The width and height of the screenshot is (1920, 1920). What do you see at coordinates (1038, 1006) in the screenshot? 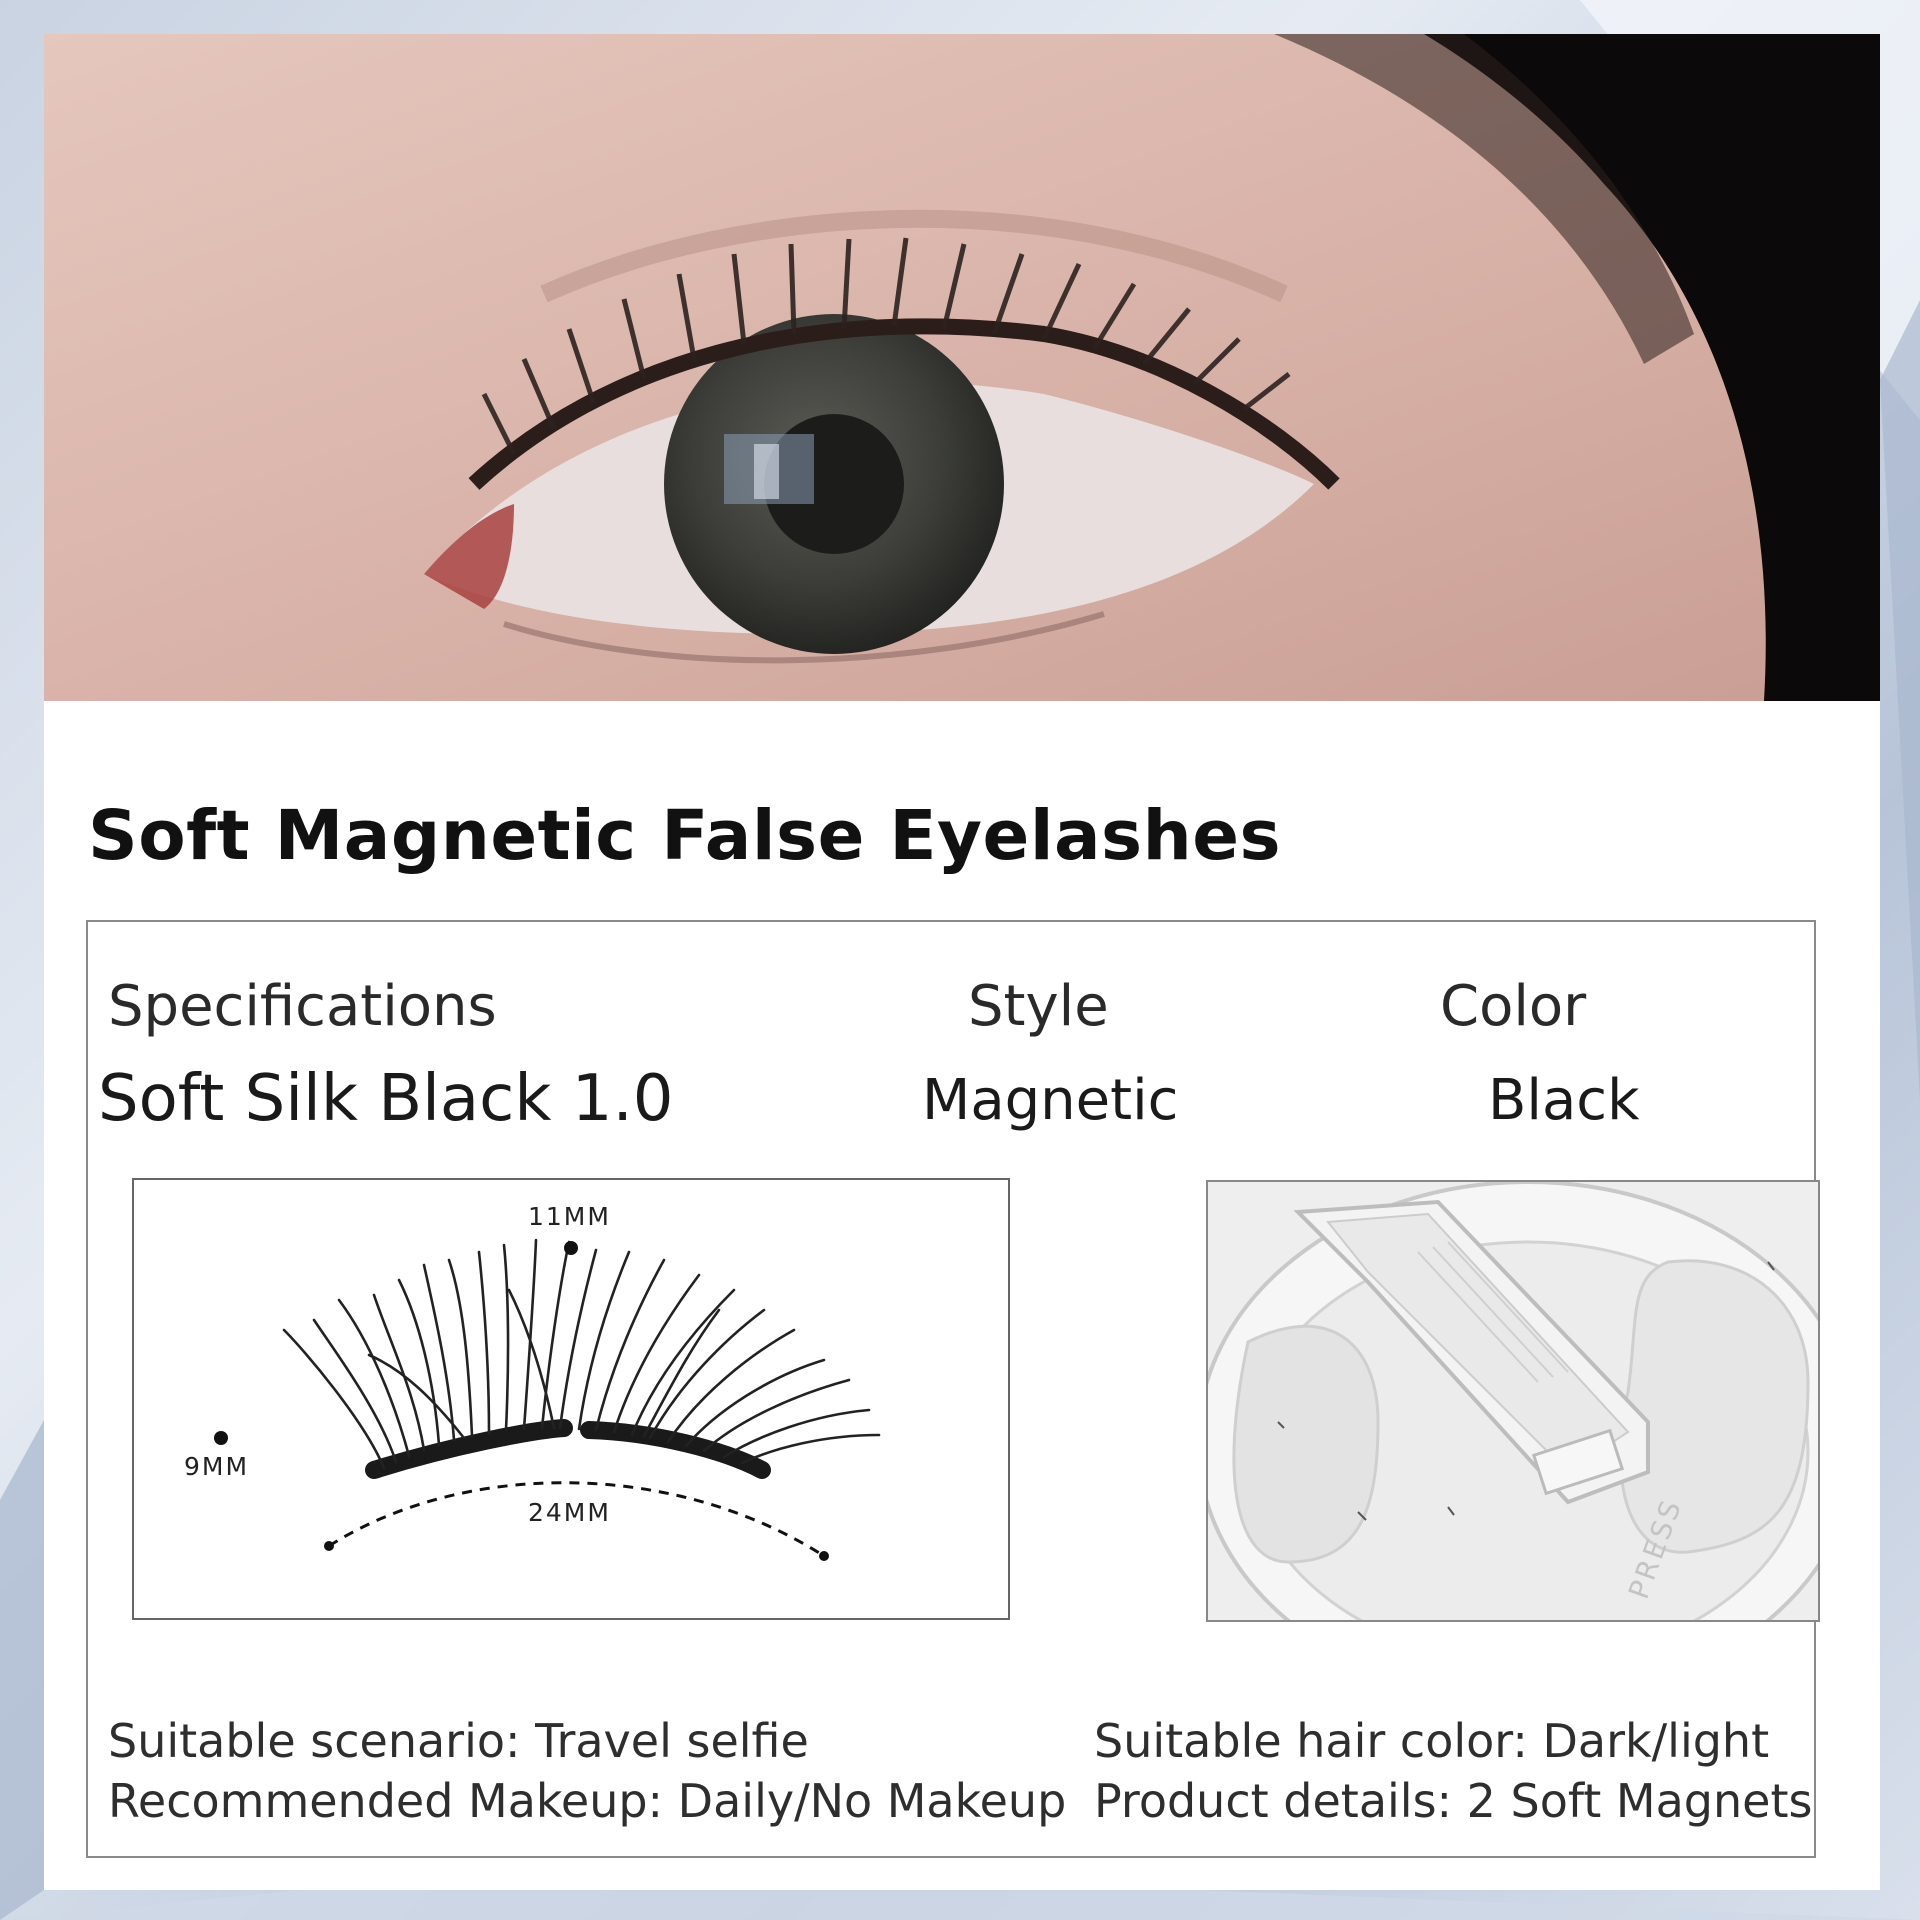
I see `style-header: Style` at bounding box center [1038, 1006].